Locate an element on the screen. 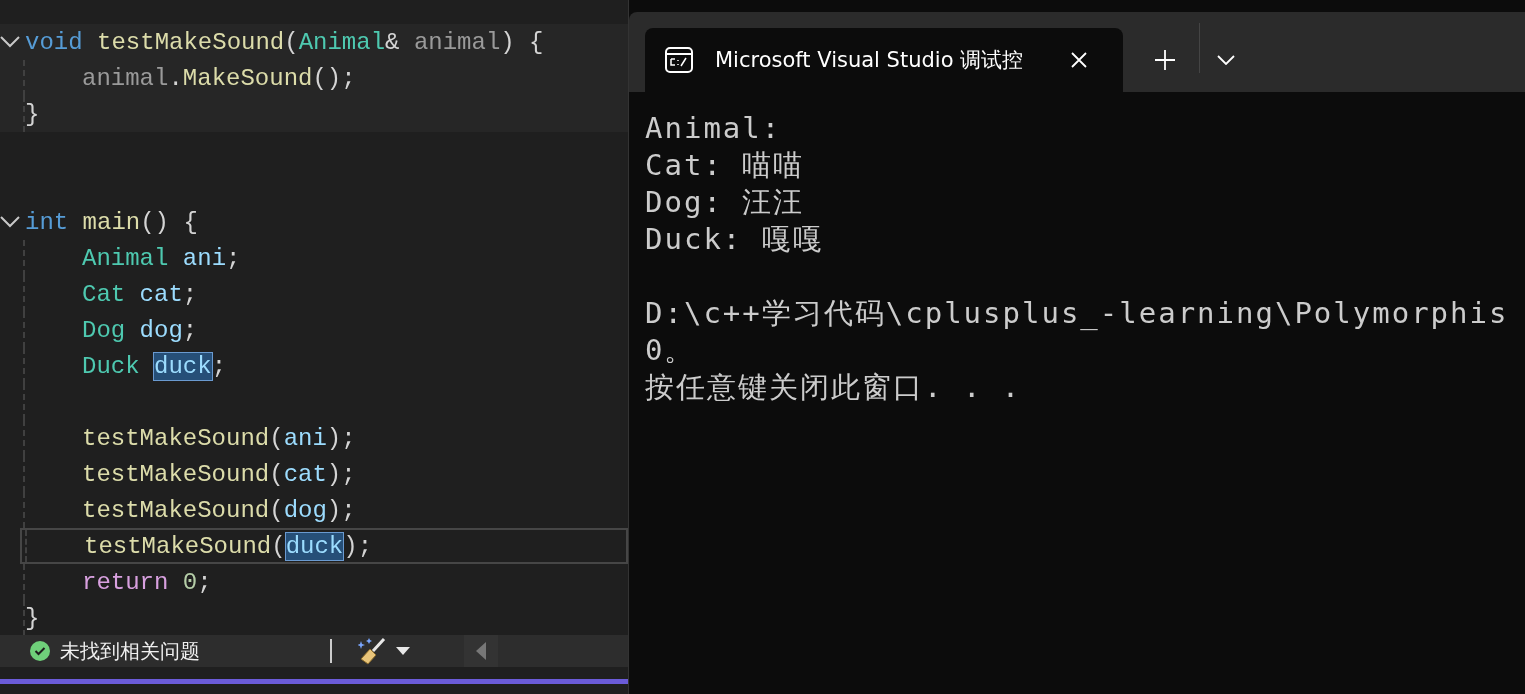 The width and height of the screenshot is (1525, 694). code-token: 0 is located at coordinates (190, 582).